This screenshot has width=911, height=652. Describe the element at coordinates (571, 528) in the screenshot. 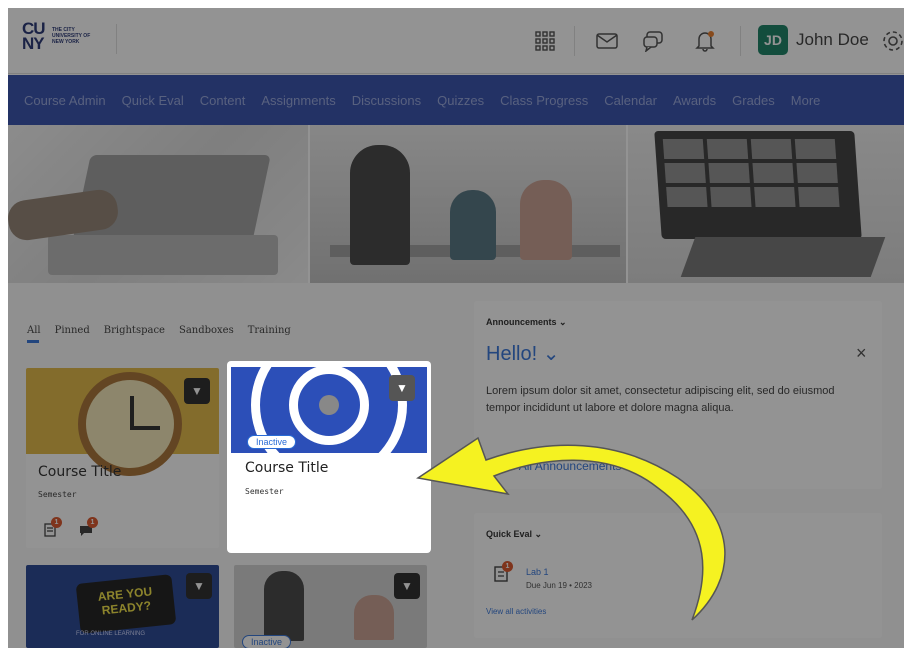

I see `yellow-arrow-annotation` at that location.